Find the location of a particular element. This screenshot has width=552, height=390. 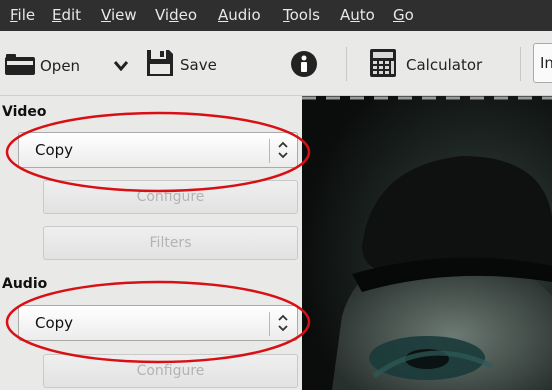

calculator-button: Calculator is located at coordinates (425, 65).